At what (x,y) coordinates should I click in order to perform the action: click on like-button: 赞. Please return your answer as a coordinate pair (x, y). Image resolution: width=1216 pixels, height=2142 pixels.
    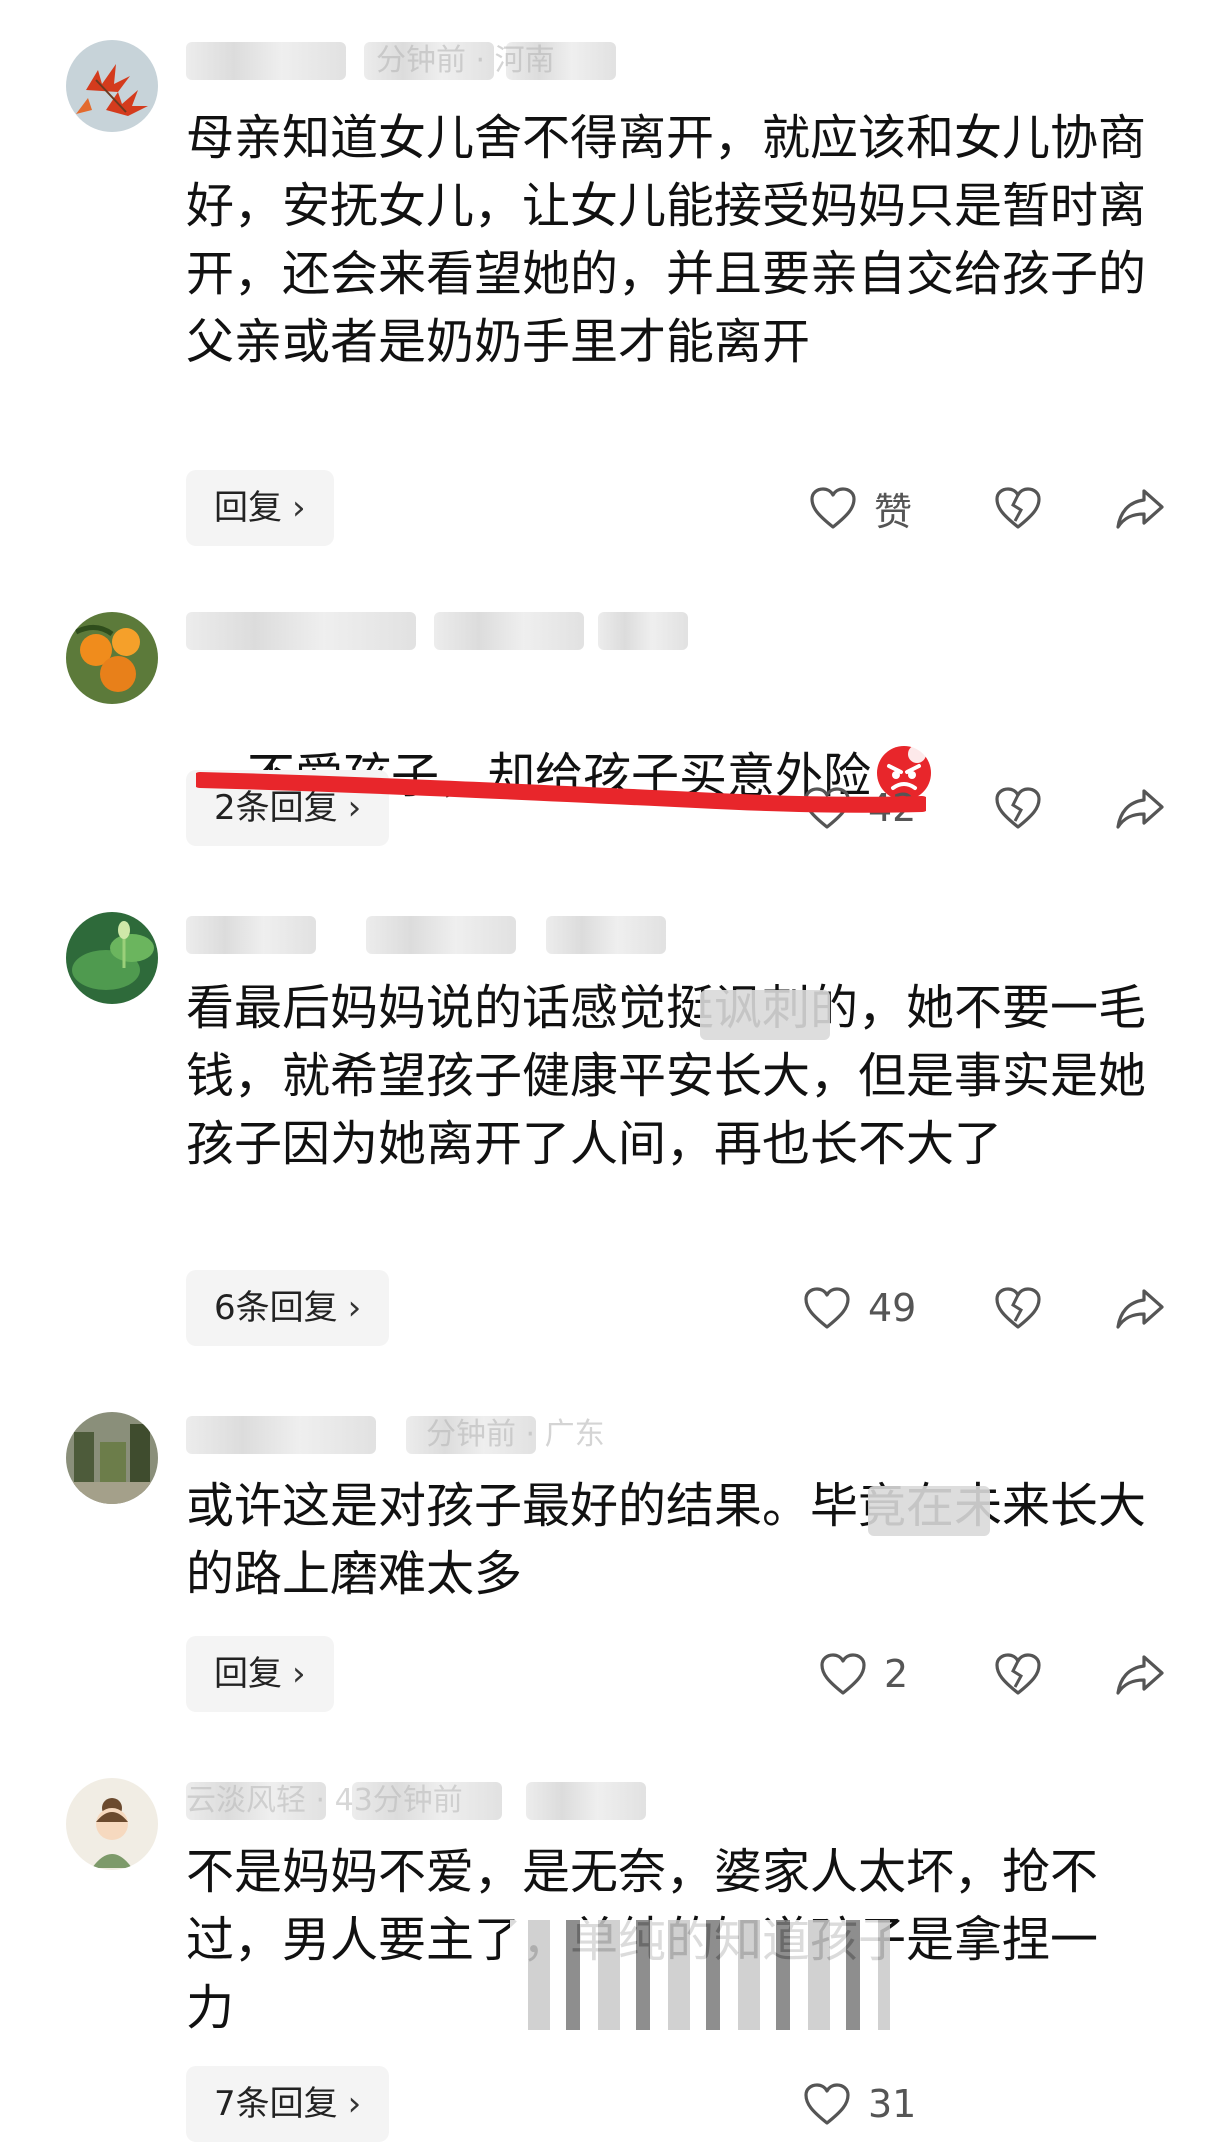
    Looking at the image, I should click on (860, 508).